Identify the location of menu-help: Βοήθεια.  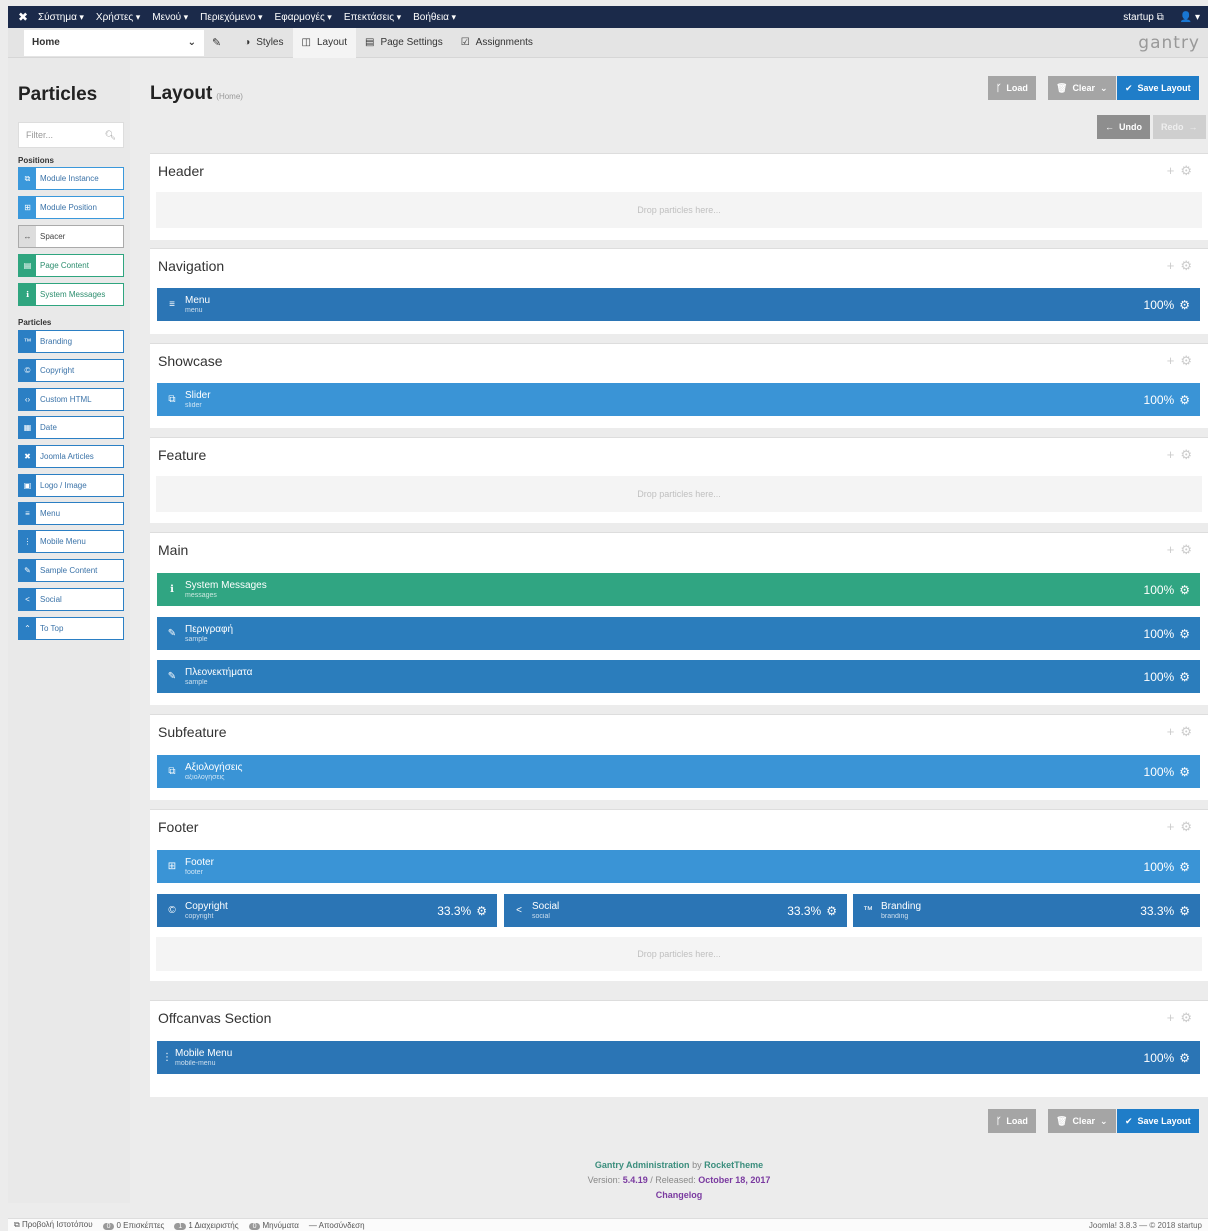
(437, 17).